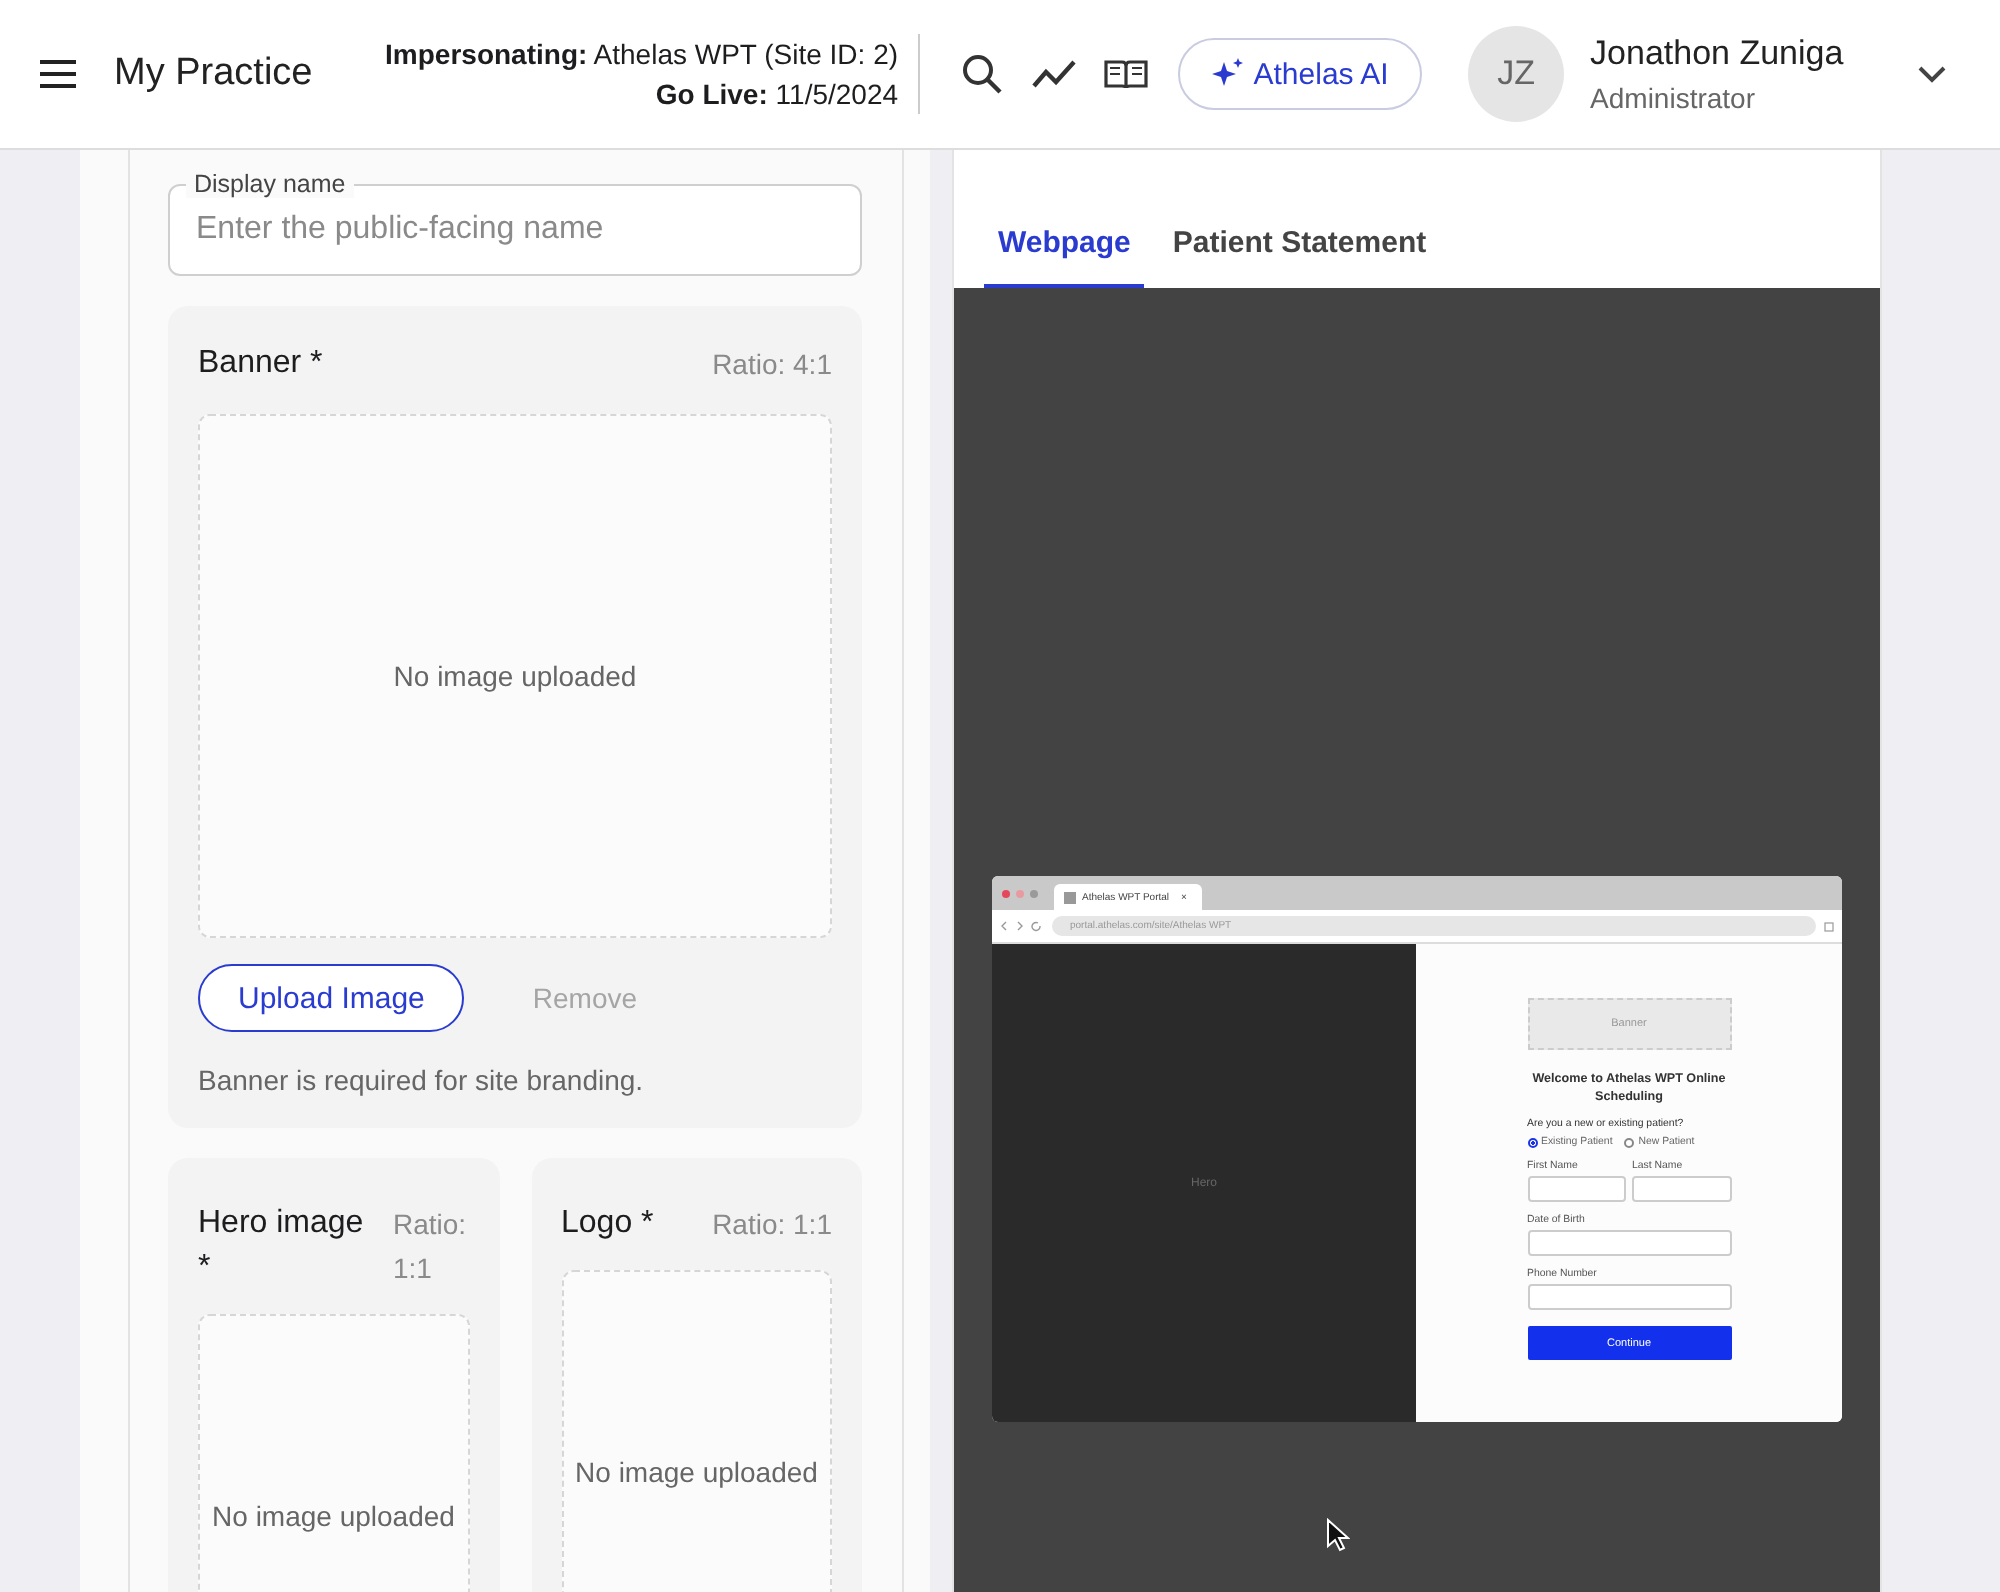 The height and width of the screenshot is (1592, 2000). I want to click on card-title: Logo *, so click(607, 1224).